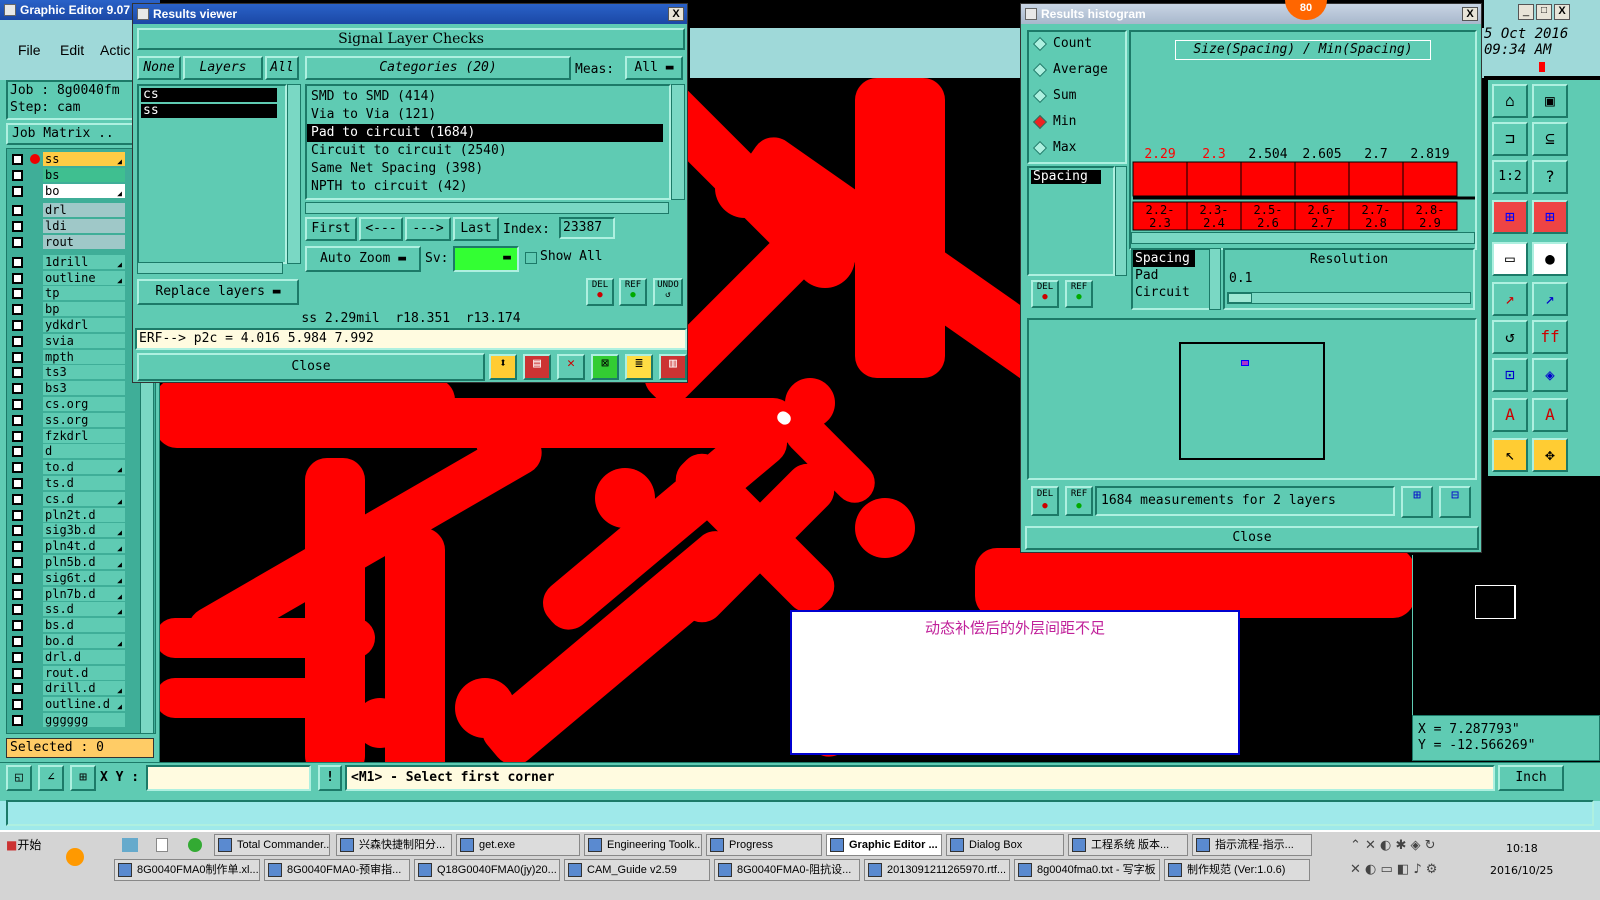 The height and width of the screenshot is (900, 1600). What do you see at coordinates (68, 499) in the screenshot?
I see `layer-row: cs.d ◢` at bounding box center [68, 499].